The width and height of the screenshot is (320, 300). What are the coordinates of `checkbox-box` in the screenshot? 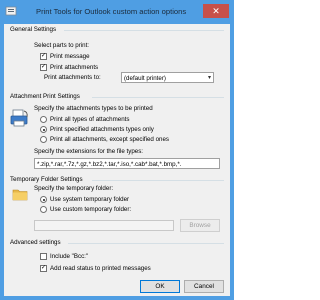 It's located at (43, 256).